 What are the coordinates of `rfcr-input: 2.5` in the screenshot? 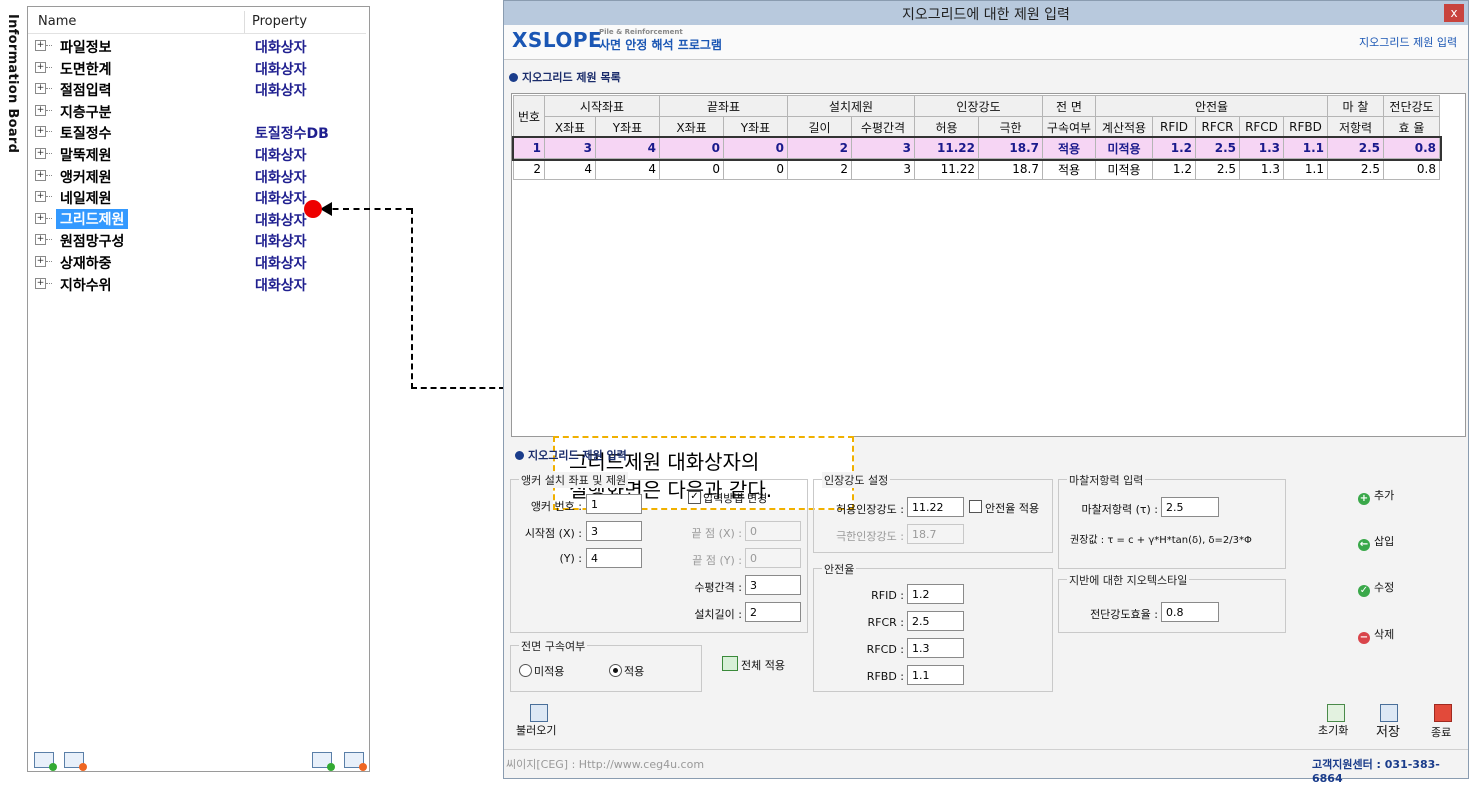 It's located at (935, 621).